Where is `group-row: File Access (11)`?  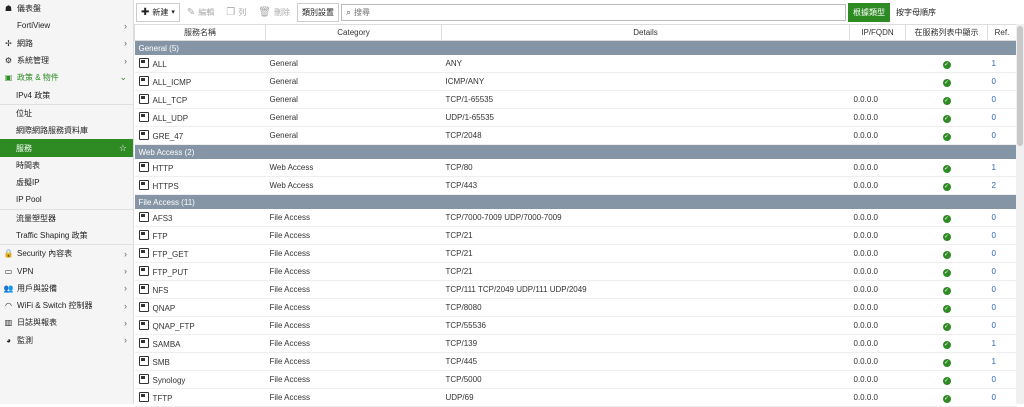
group-row: File Access (11) is located at coordinates (575, 201).